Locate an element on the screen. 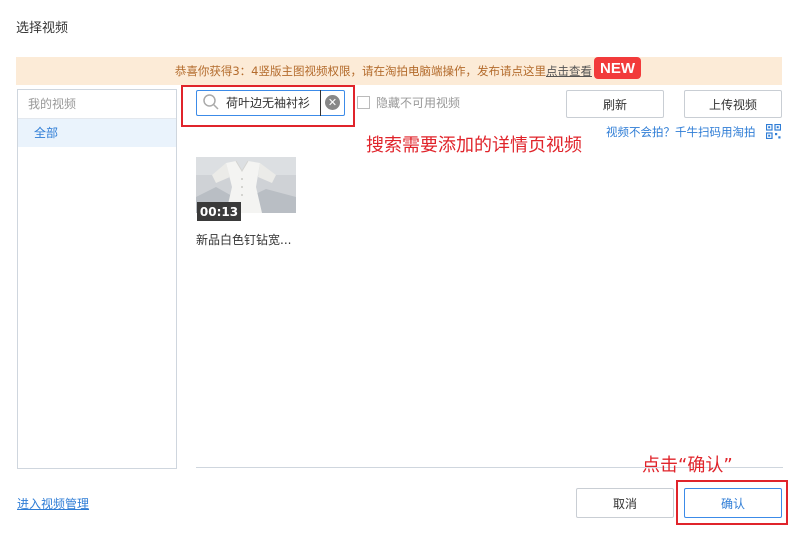  upload-video-button: 上传视频 is located at coordinates (733, 104).